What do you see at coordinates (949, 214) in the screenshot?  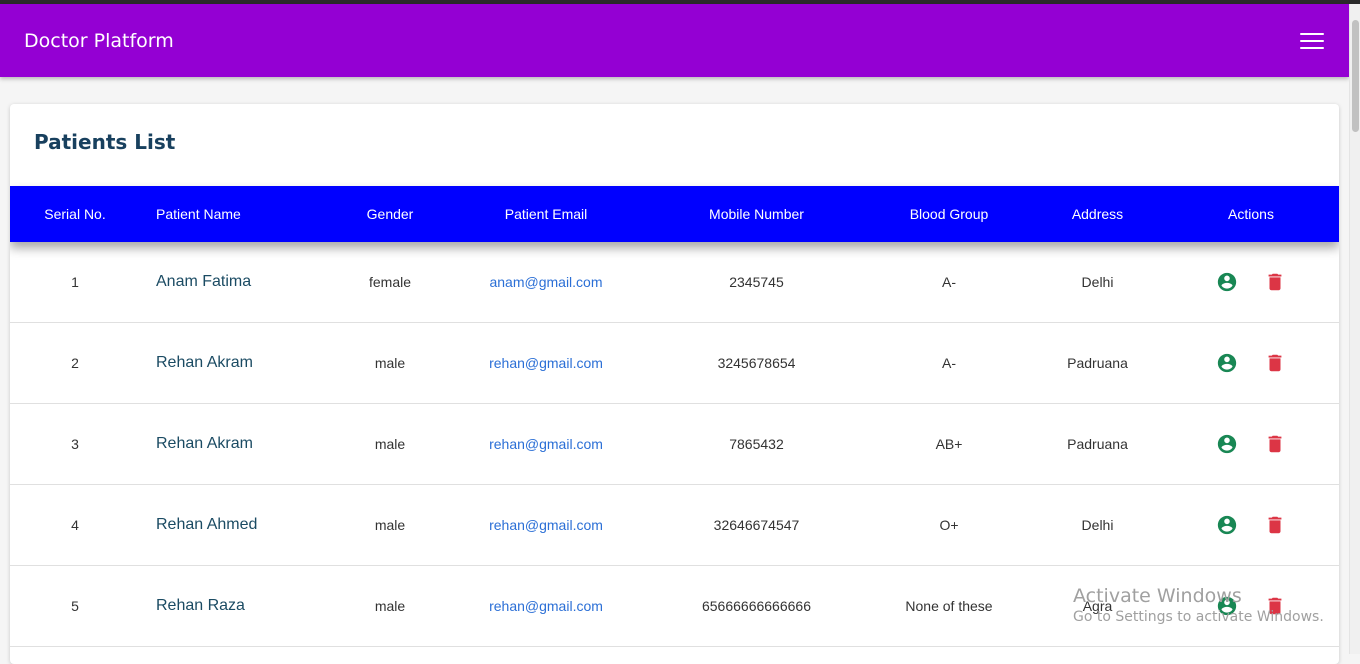 I see `header-blood-group: Blood Group` at bounding box center [949, 214].